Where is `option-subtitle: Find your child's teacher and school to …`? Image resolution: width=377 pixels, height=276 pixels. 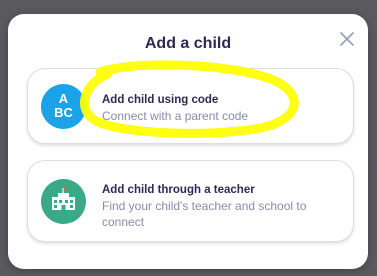 option-subtitle: Find your child's teacher and school to … is located at coordinates (204, 214).